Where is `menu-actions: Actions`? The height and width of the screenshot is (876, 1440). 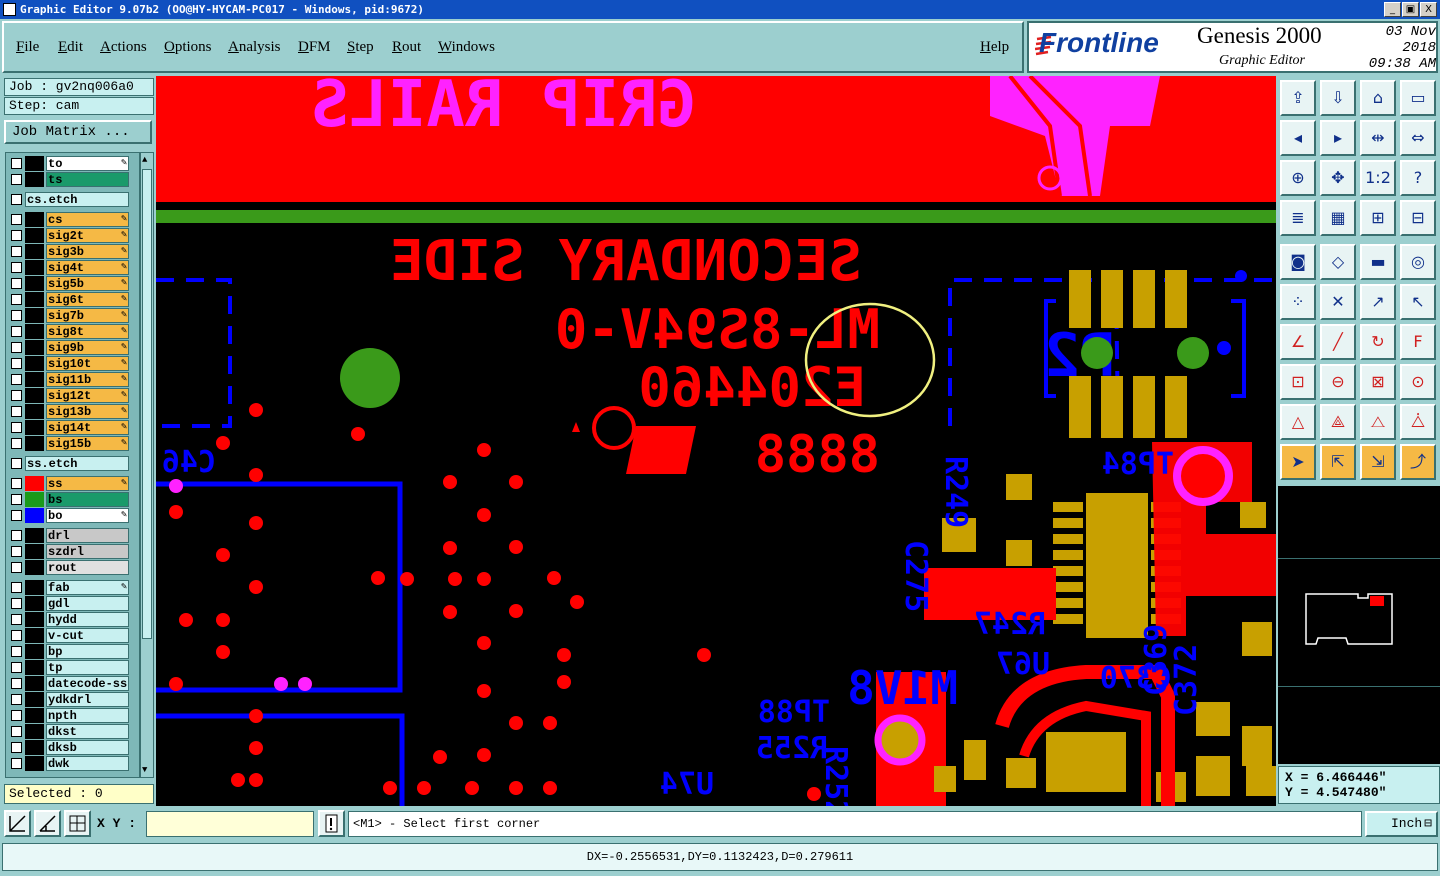
menu-actions: Actions is located at coordinates (123, 47).